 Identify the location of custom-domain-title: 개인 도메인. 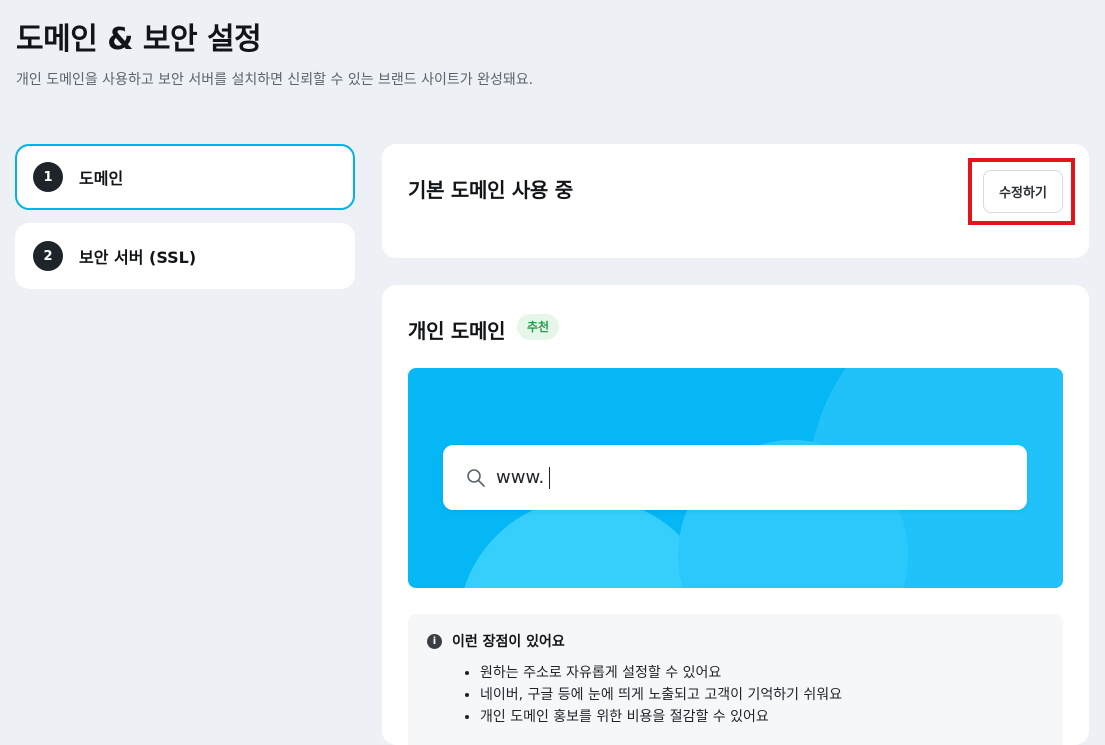
(457, 331).